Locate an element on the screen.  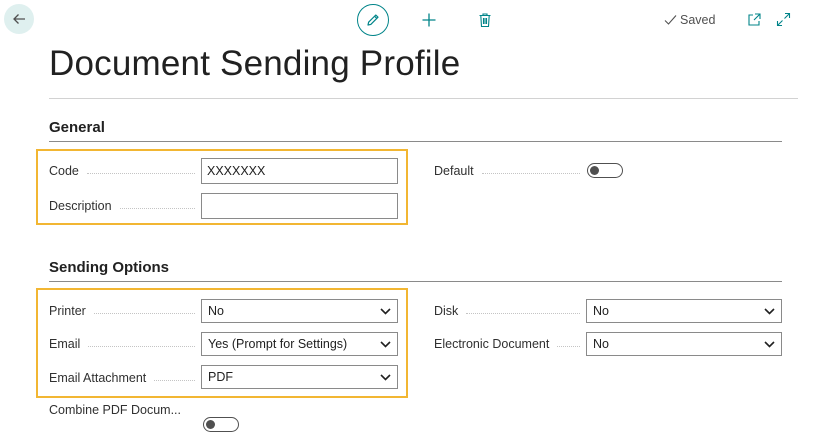
combine-pdf-toggle is located at coordinates (221, 424).